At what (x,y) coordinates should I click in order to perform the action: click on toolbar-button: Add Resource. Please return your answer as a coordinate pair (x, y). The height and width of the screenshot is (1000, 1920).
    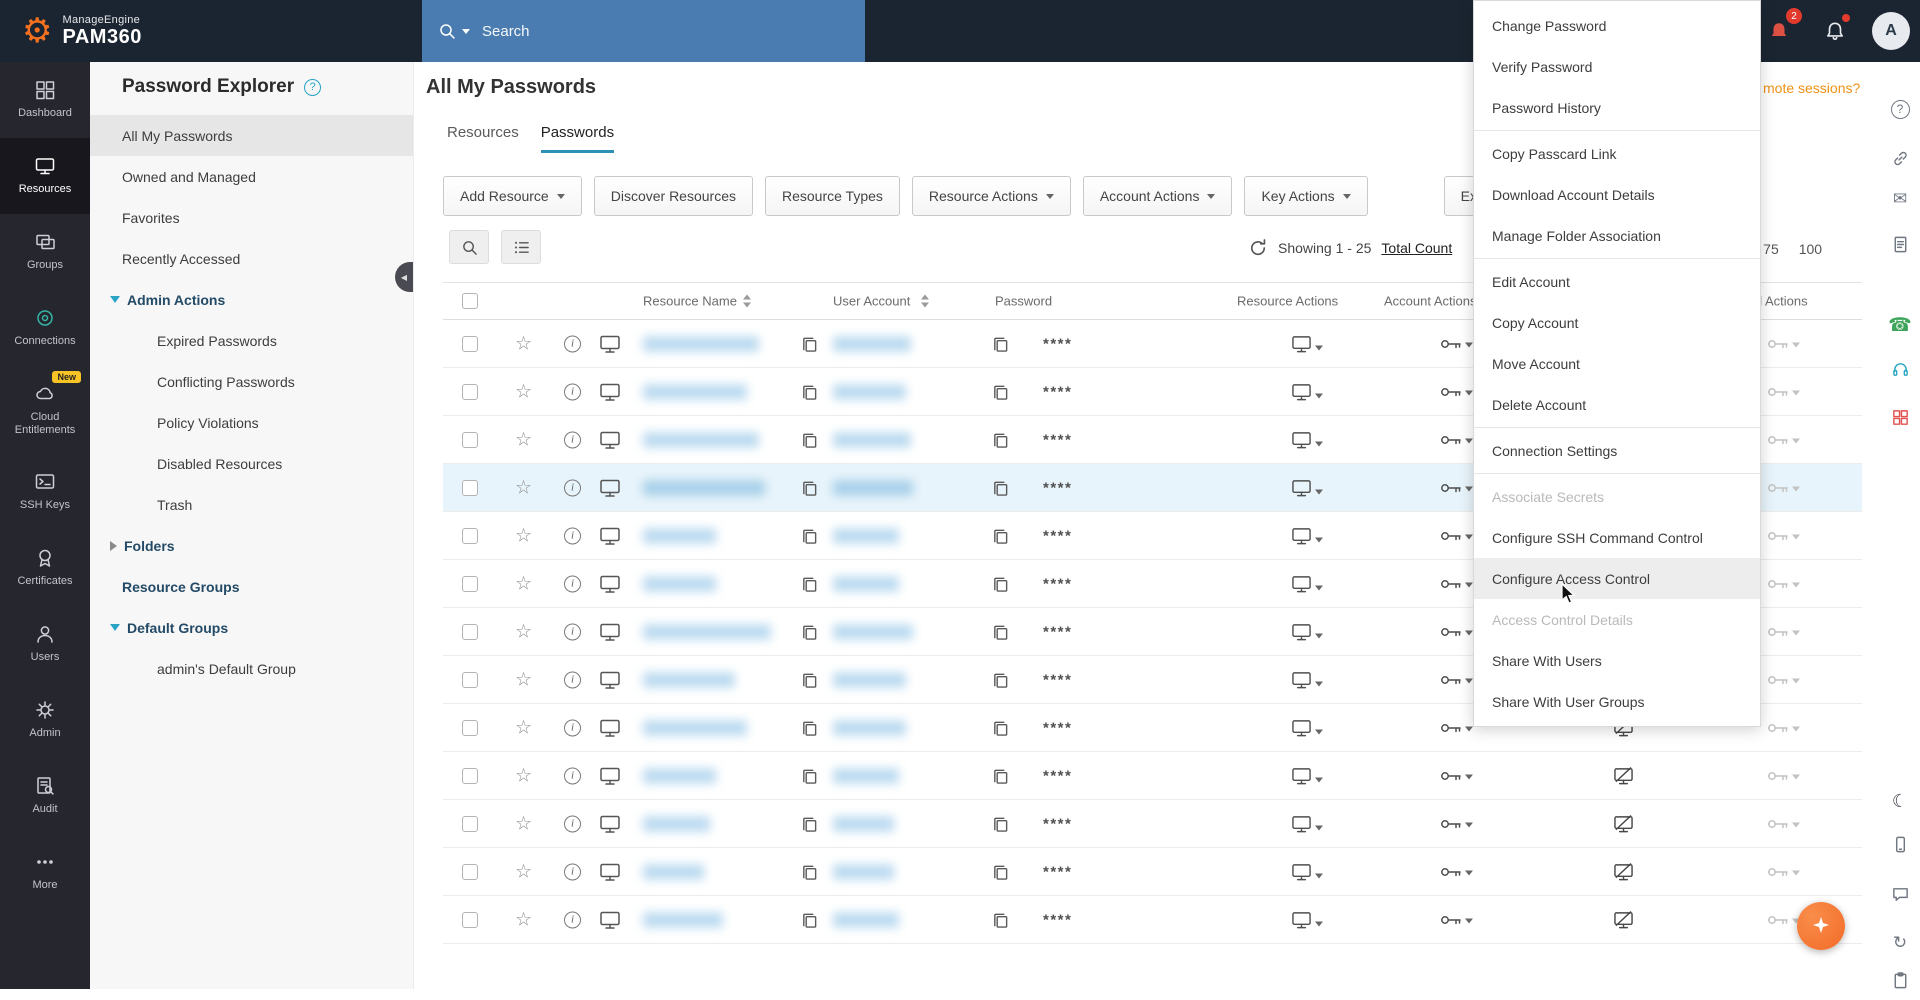
    Looking at the image, I should click on (512, 196).